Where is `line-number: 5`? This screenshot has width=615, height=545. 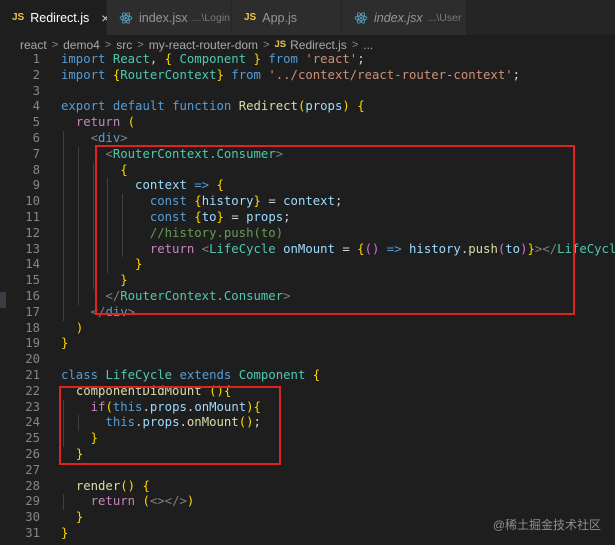 line-number: 5 is located at coordinates (36, 122).